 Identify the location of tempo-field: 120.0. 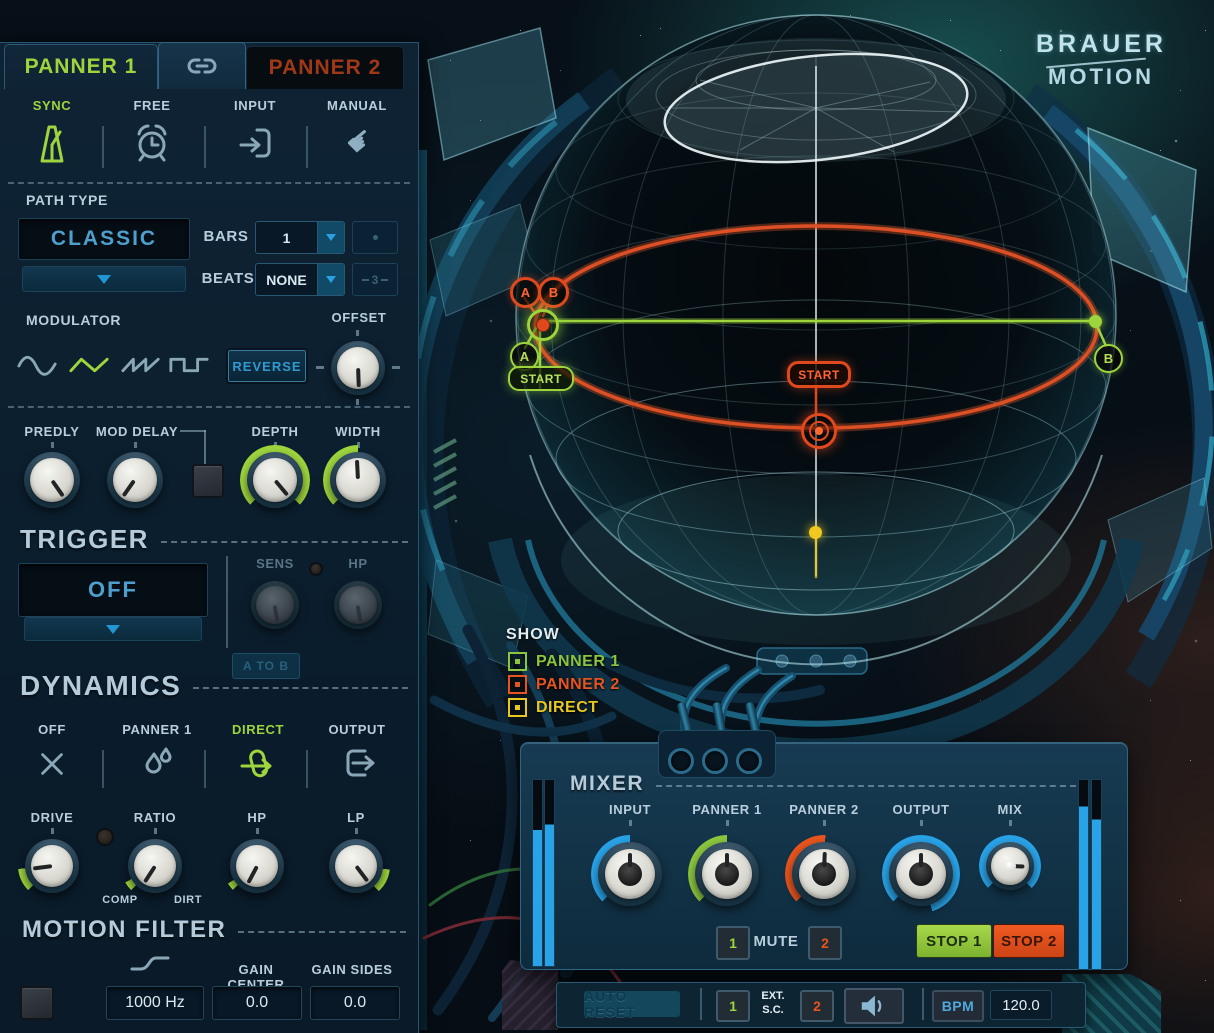
(1021, 1005).